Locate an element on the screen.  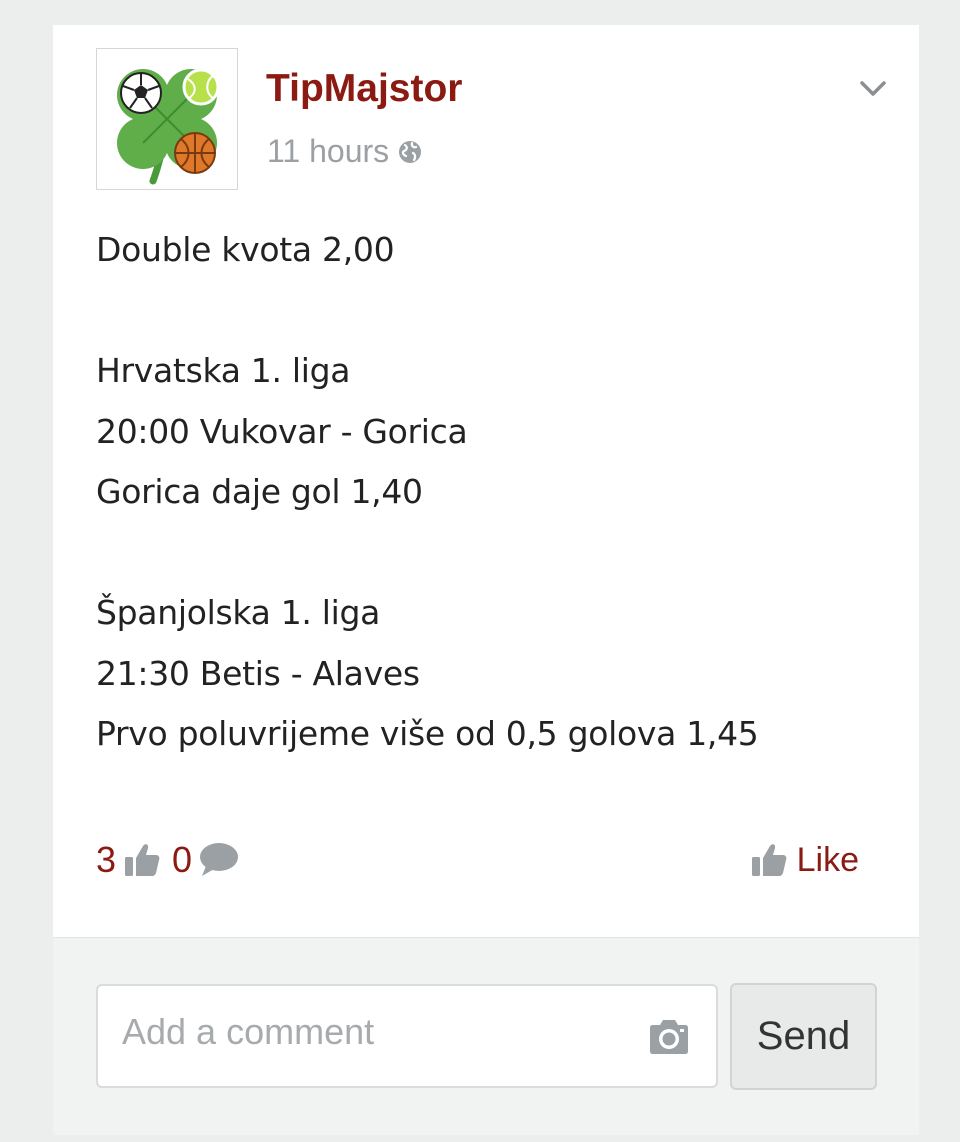
comment-box is located at coordinates (407, 1036).